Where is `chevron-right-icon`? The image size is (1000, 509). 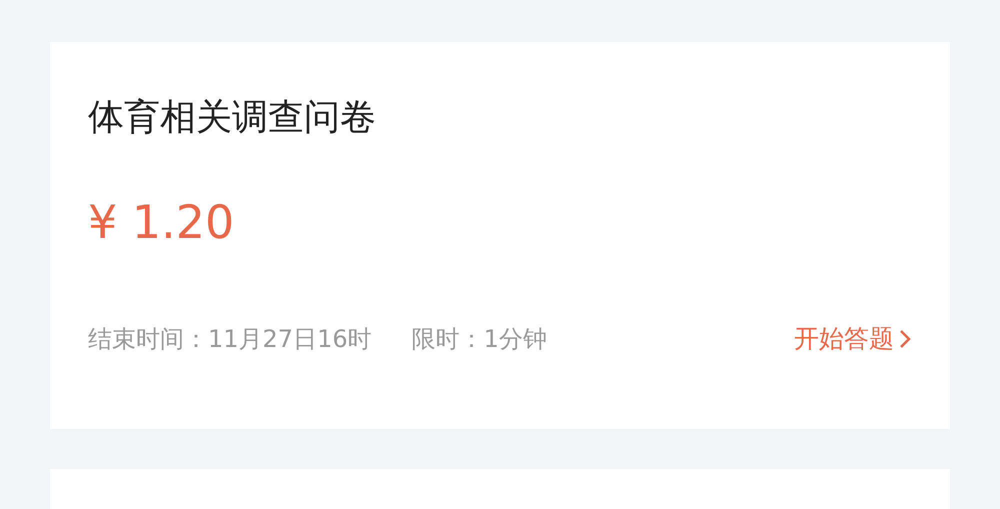 chevron-right-icon is located at coordinates (905, 339).